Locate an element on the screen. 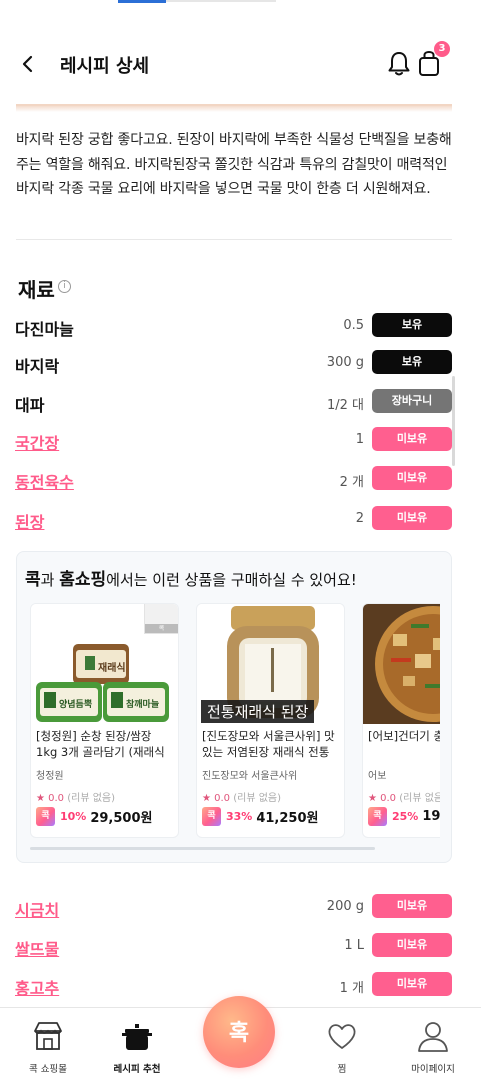  discount-rate: 25% is located at coordinates (405, 816).